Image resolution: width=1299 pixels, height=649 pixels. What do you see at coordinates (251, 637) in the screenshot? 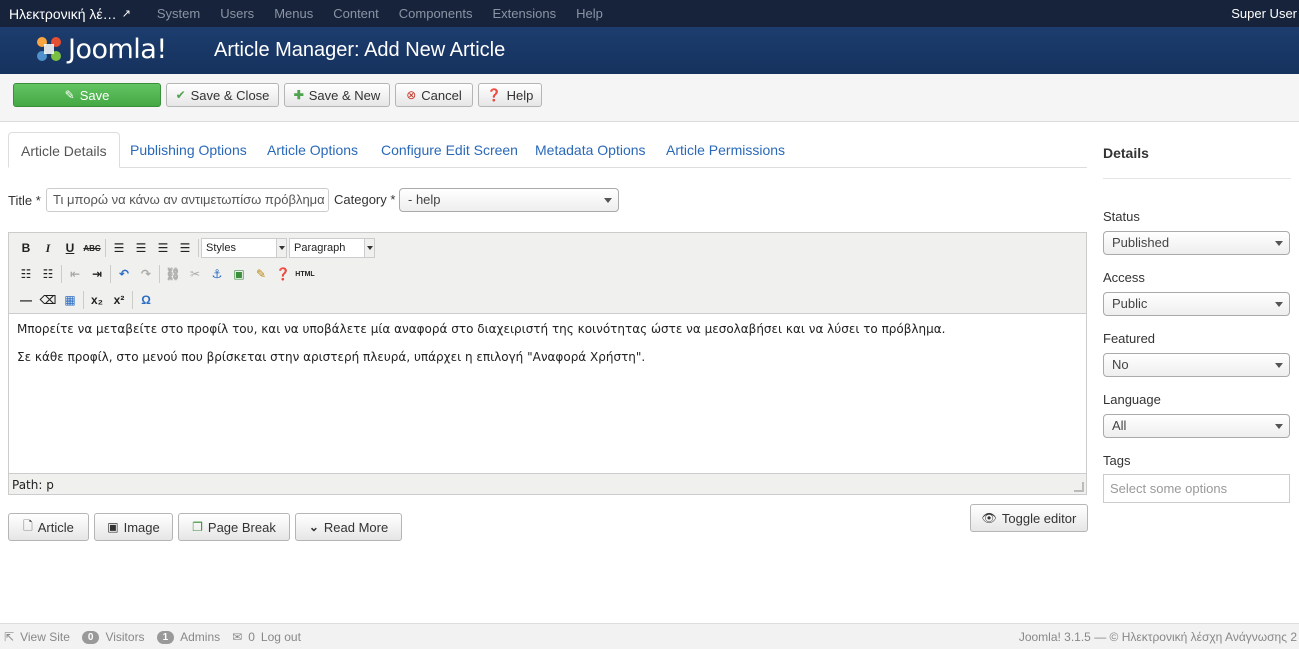
I see `messages-count: 0` at bounding box center [251, 637].